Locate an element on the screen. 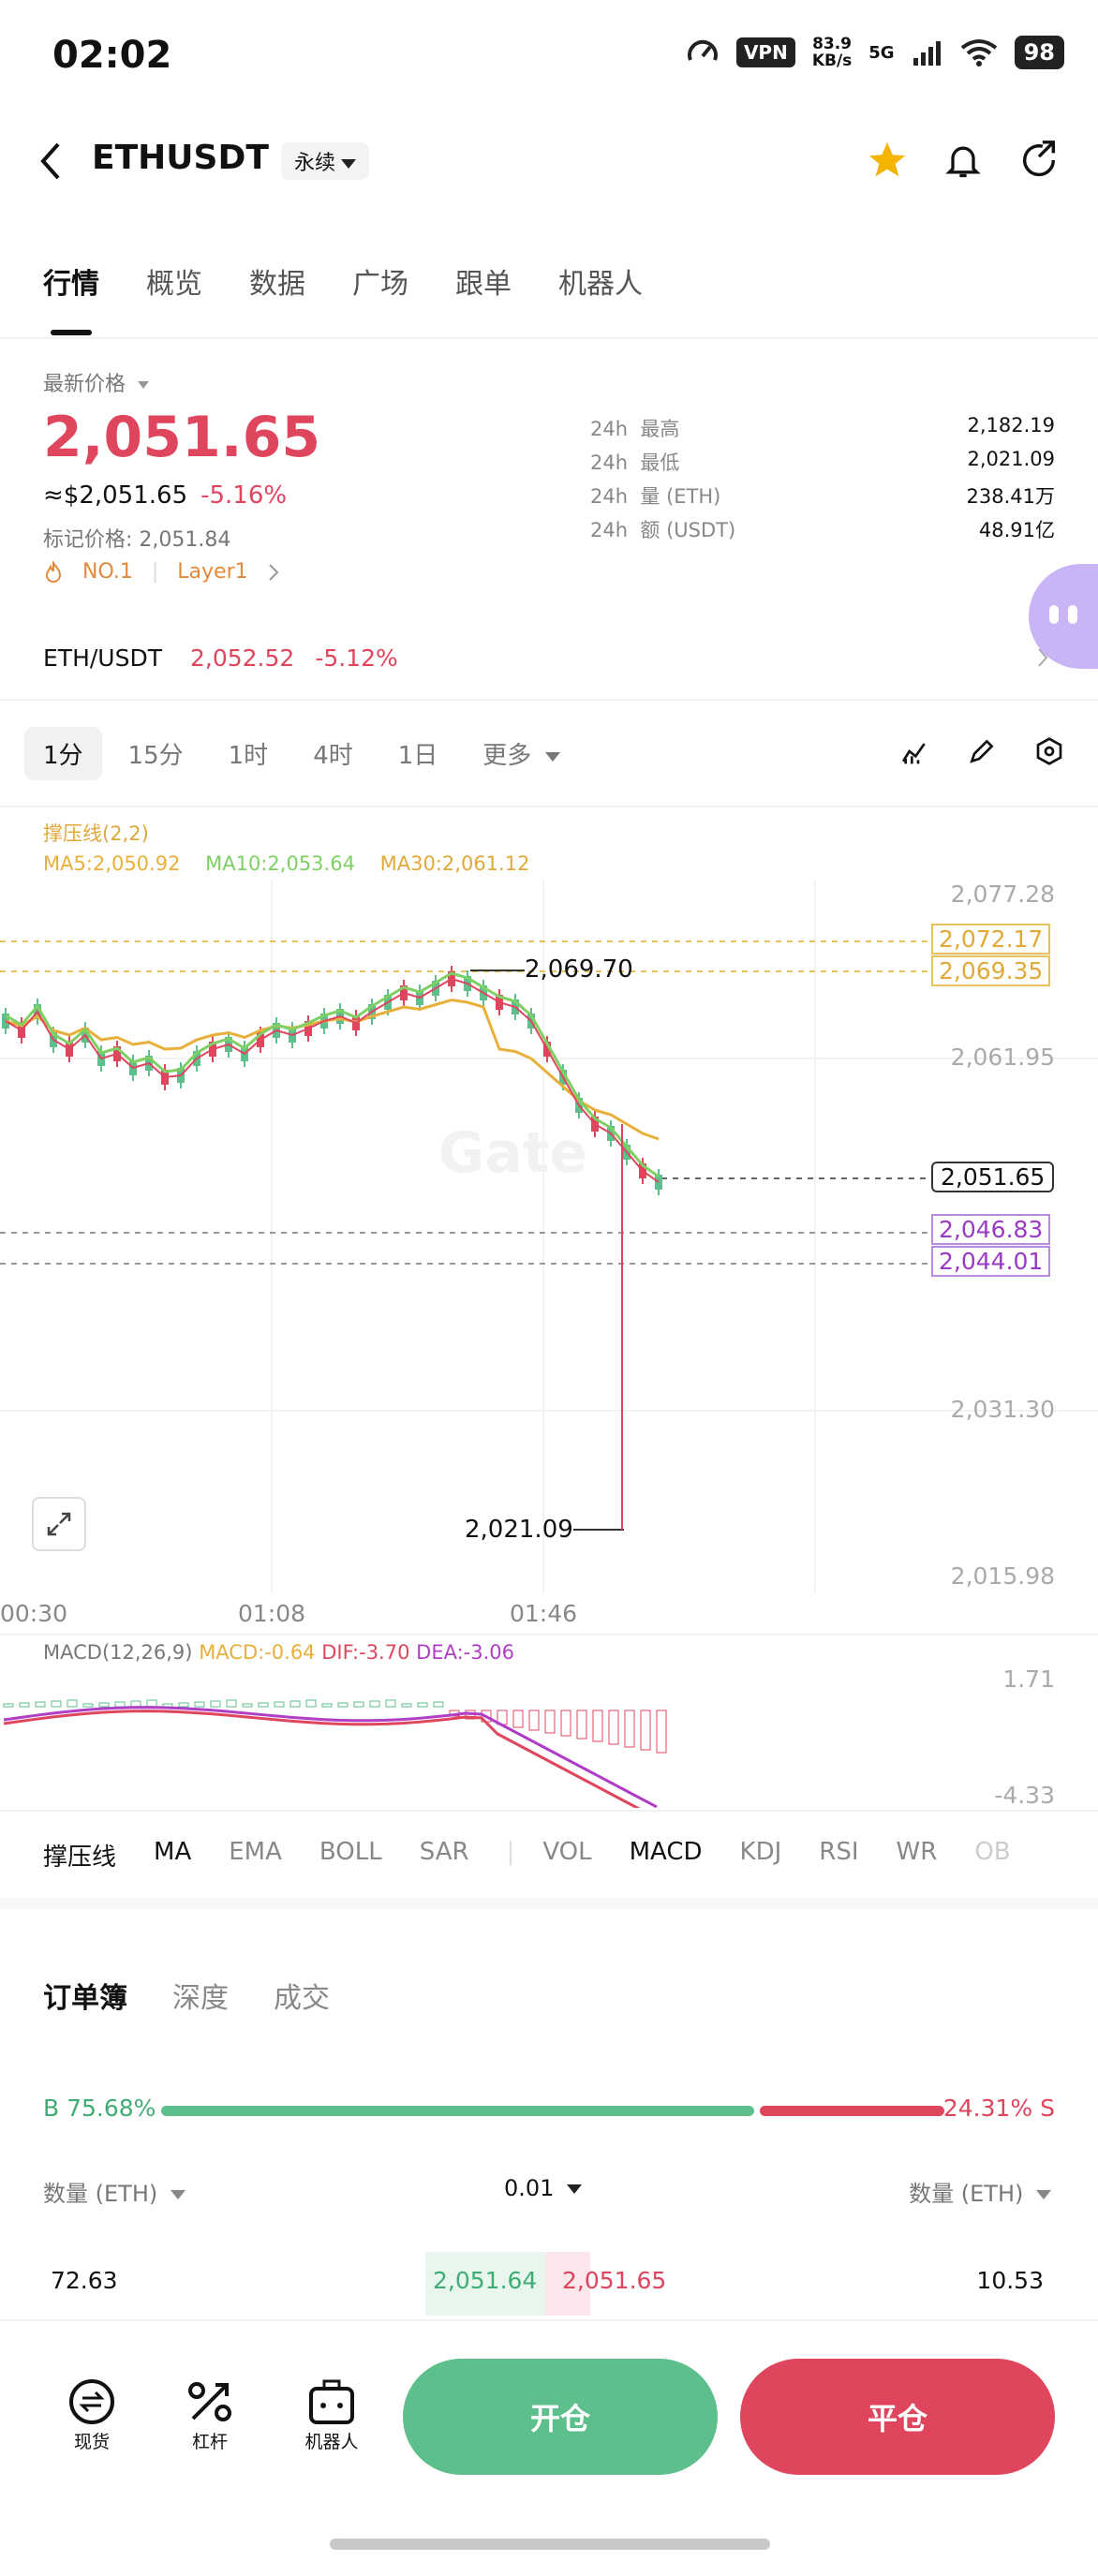 The image size is (1098, 2576). nav-spot: 现货 is located at coordinates (92, 2415).